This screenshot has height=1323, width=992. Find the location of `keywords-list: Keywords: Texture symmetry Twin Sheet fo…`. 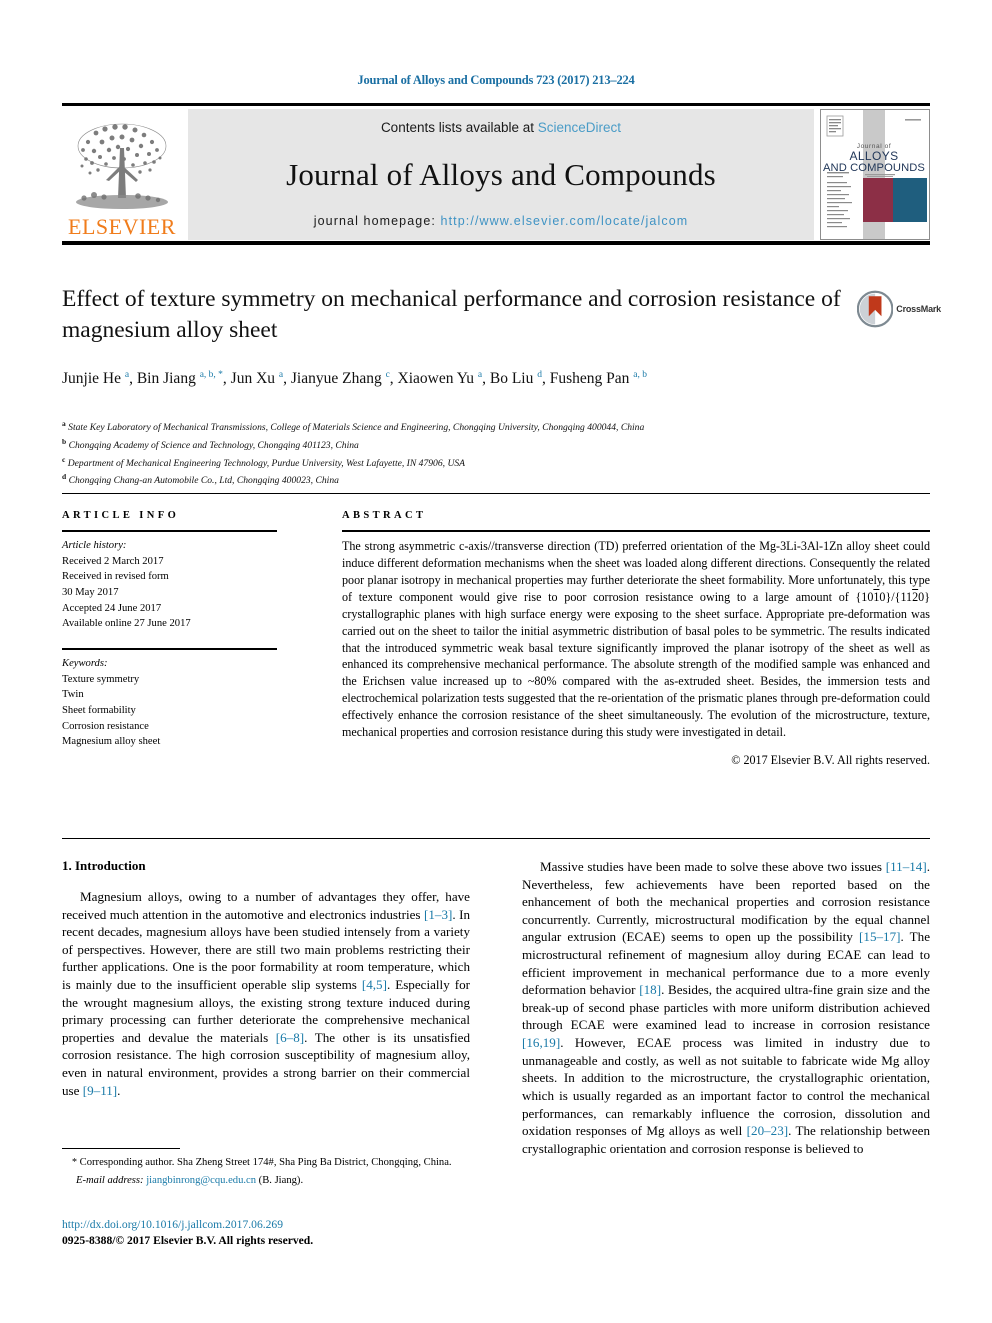

keywords-list: Keywords: Texture symmetry Twin Sheet fo… is located at coordinates (169, 703).